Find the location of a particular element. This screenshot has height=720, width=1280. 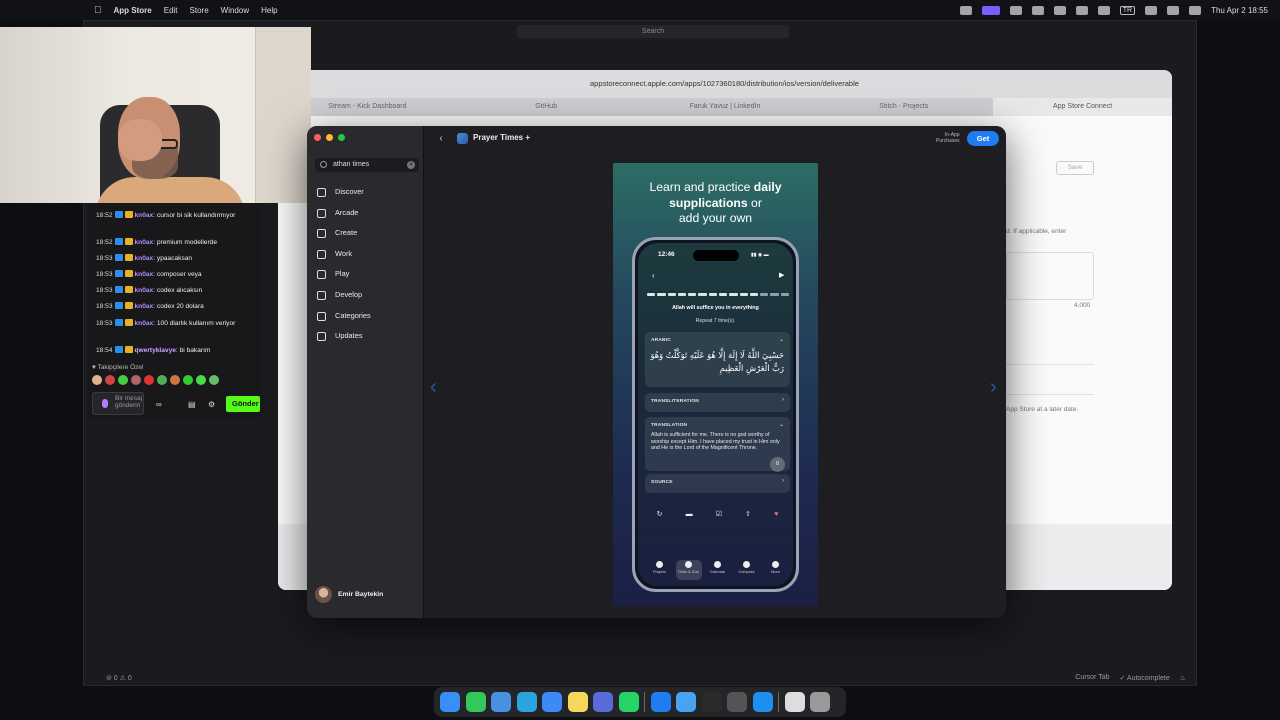

minimize-window-button is located at coordinates (329, 137).